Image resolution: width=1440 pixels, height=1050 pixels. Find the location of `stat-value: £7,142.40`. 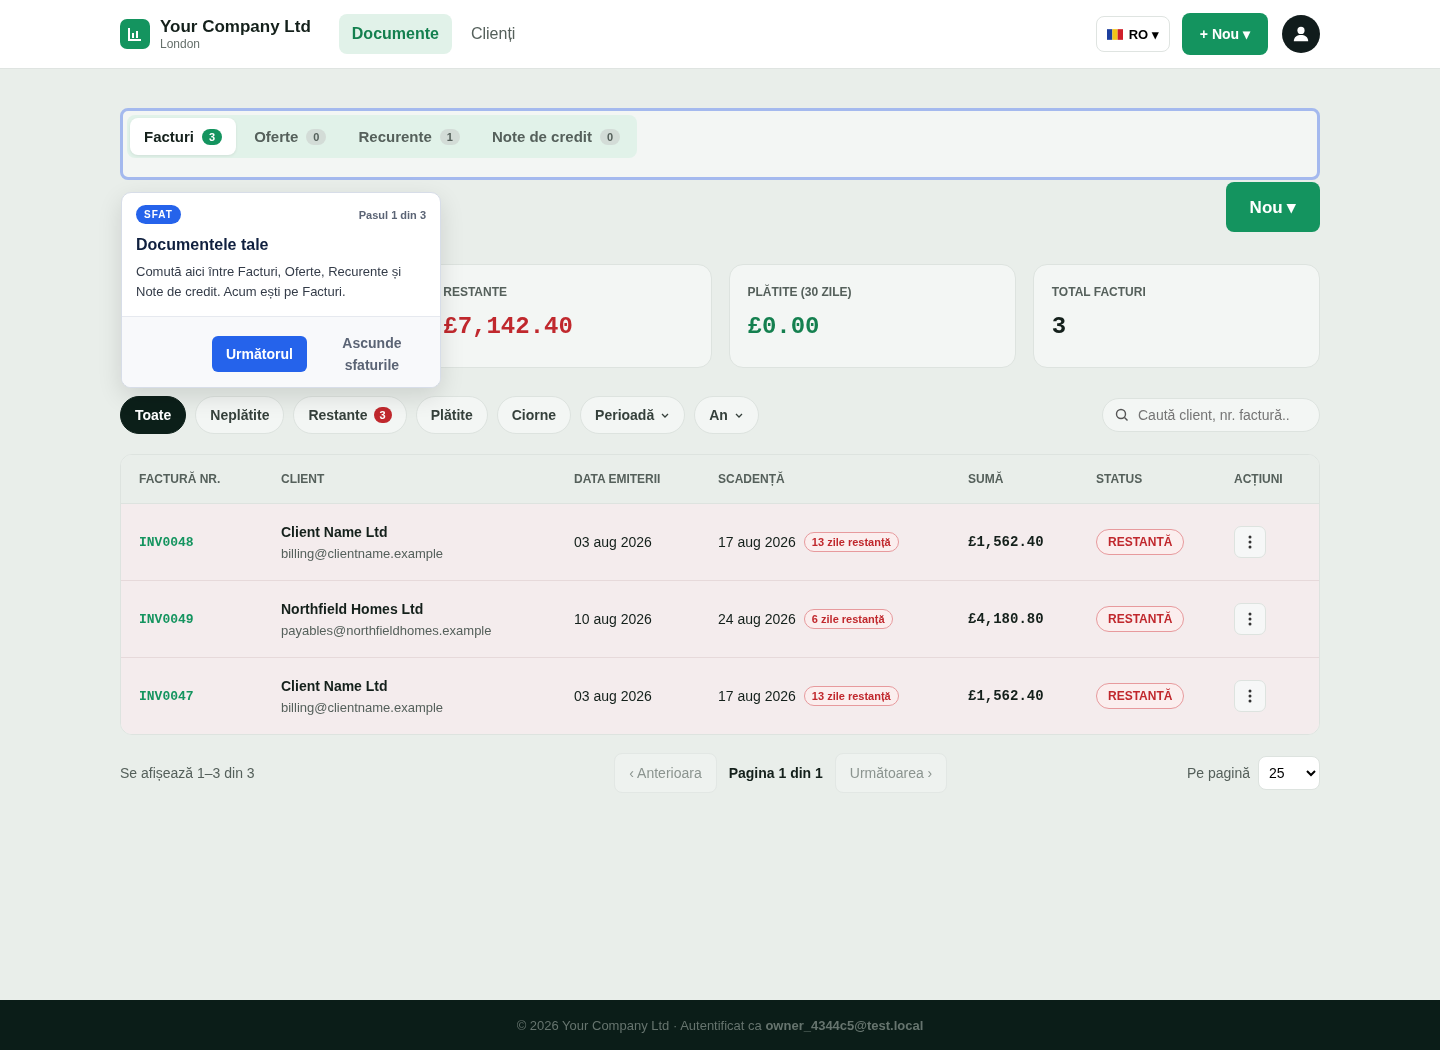

stat-value: £7,142.40 is located at coordinates (508, 326).